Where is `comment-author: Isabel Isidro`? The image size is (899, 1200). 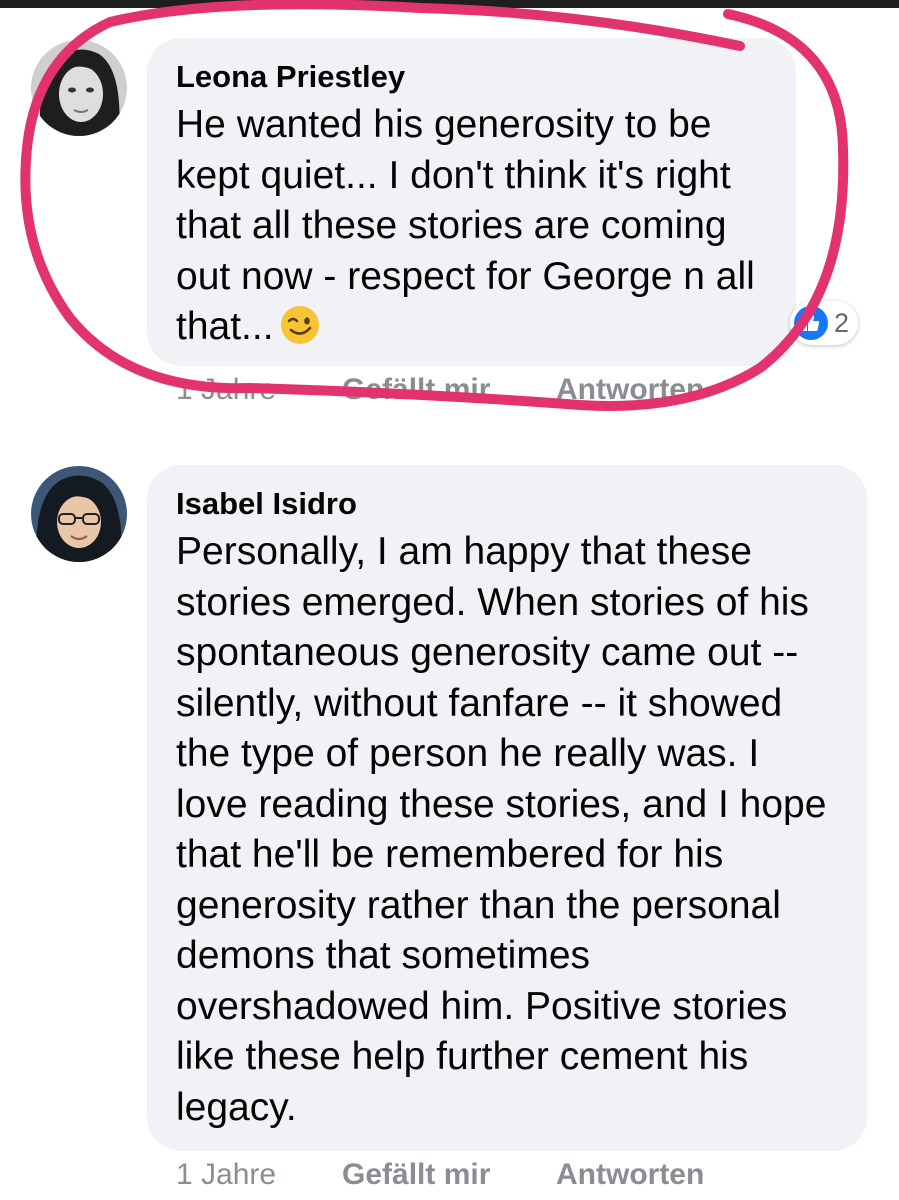 comment-author: Isabel Isidro is located at coordinates (266, 504).